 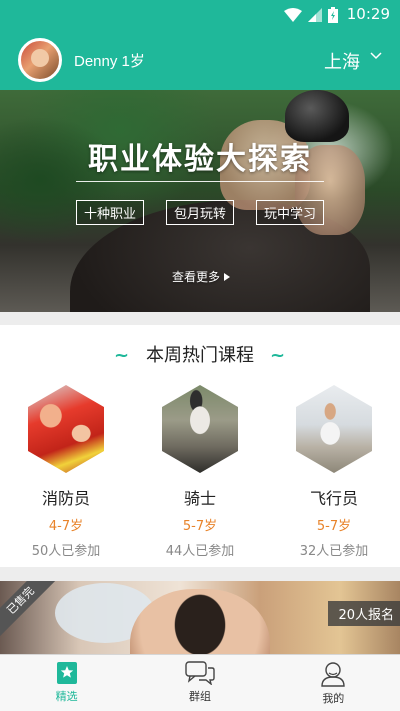 I want to click on event-card: 已售完 20人报名, so click(x=200, y=617).